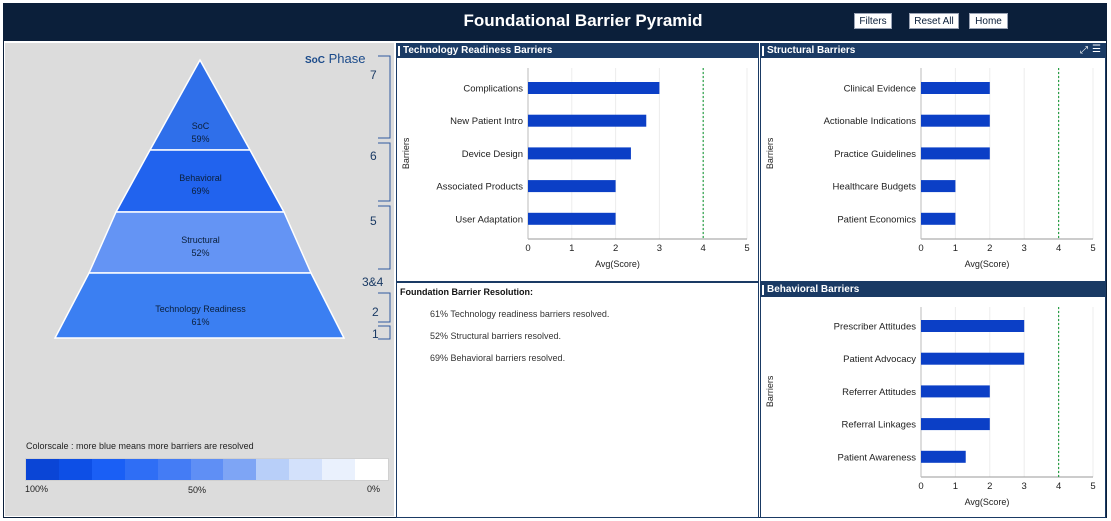  I want to click on category-label: Healthcare Budgets, so click(875, 187).